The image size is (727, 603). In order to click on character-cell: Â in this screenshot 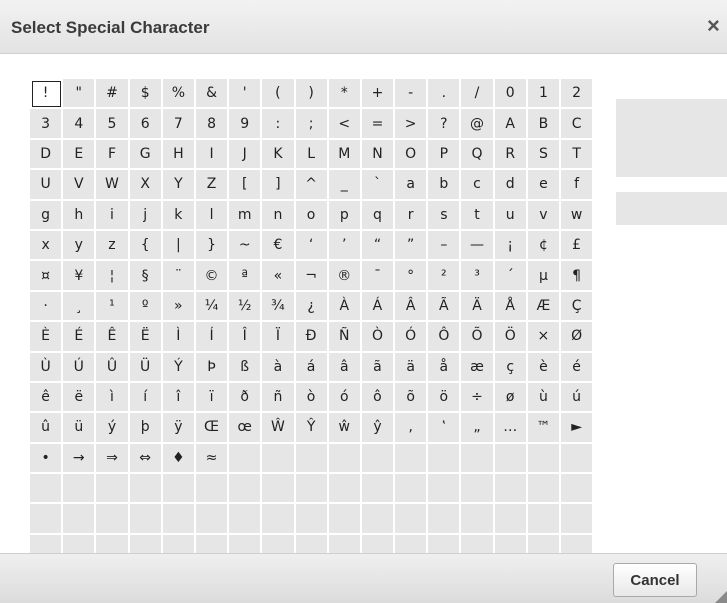, I will do `click(412, 307)`.